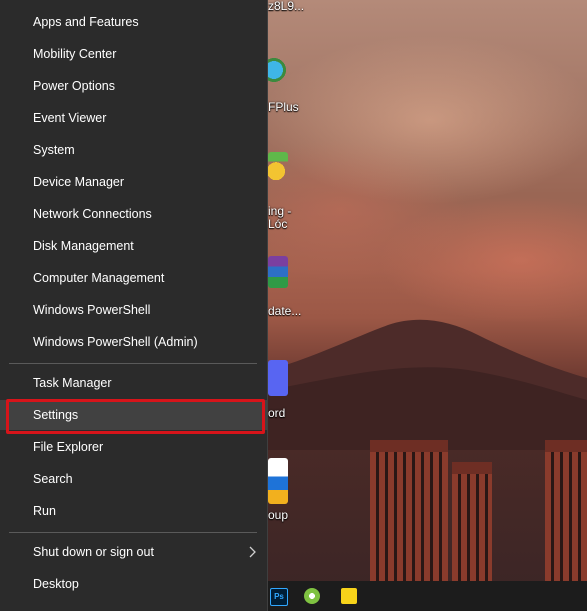 Image resolution: width=587 pixels, height=611 pixels. I want to click on menu-item-desktop: Desktop, so click(133, 584).